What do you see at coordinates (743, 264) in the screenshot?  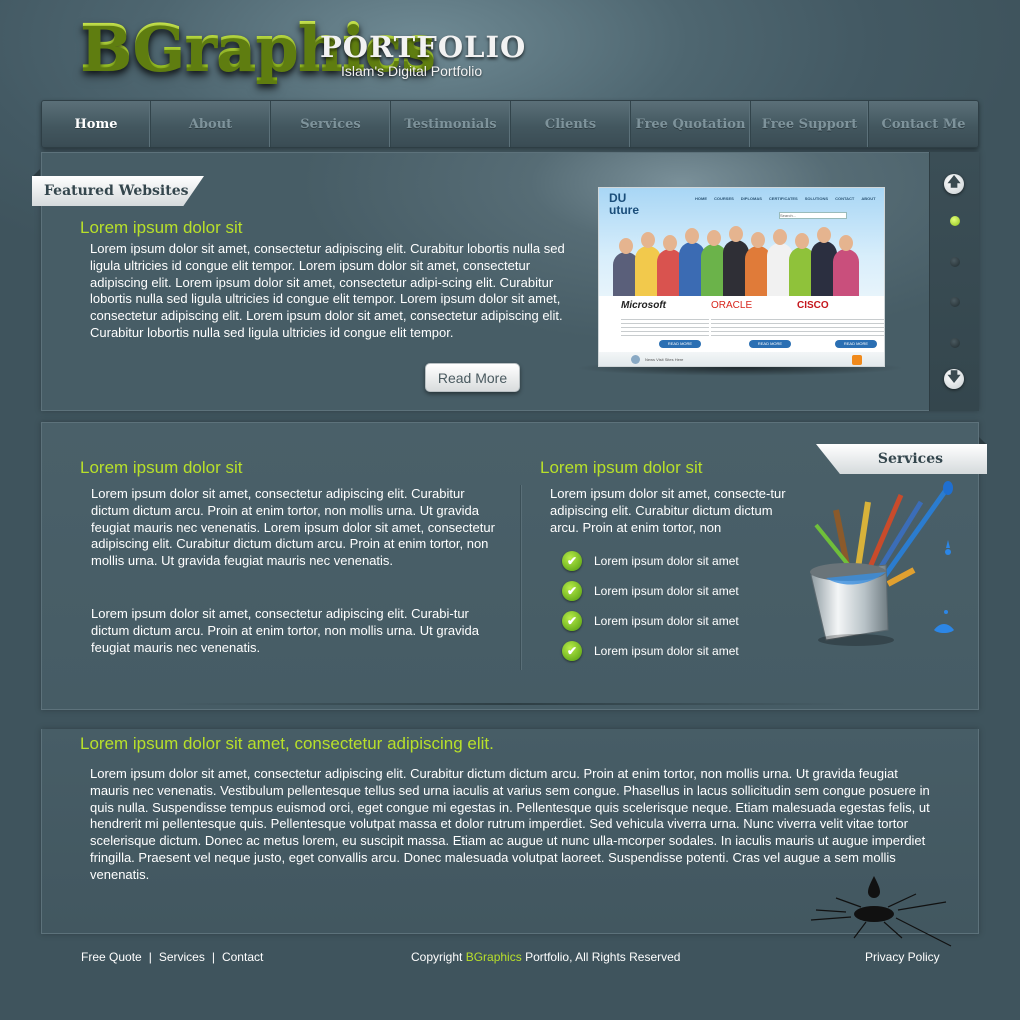 I see `preview-students-photo` at bounding box center [743, 264].